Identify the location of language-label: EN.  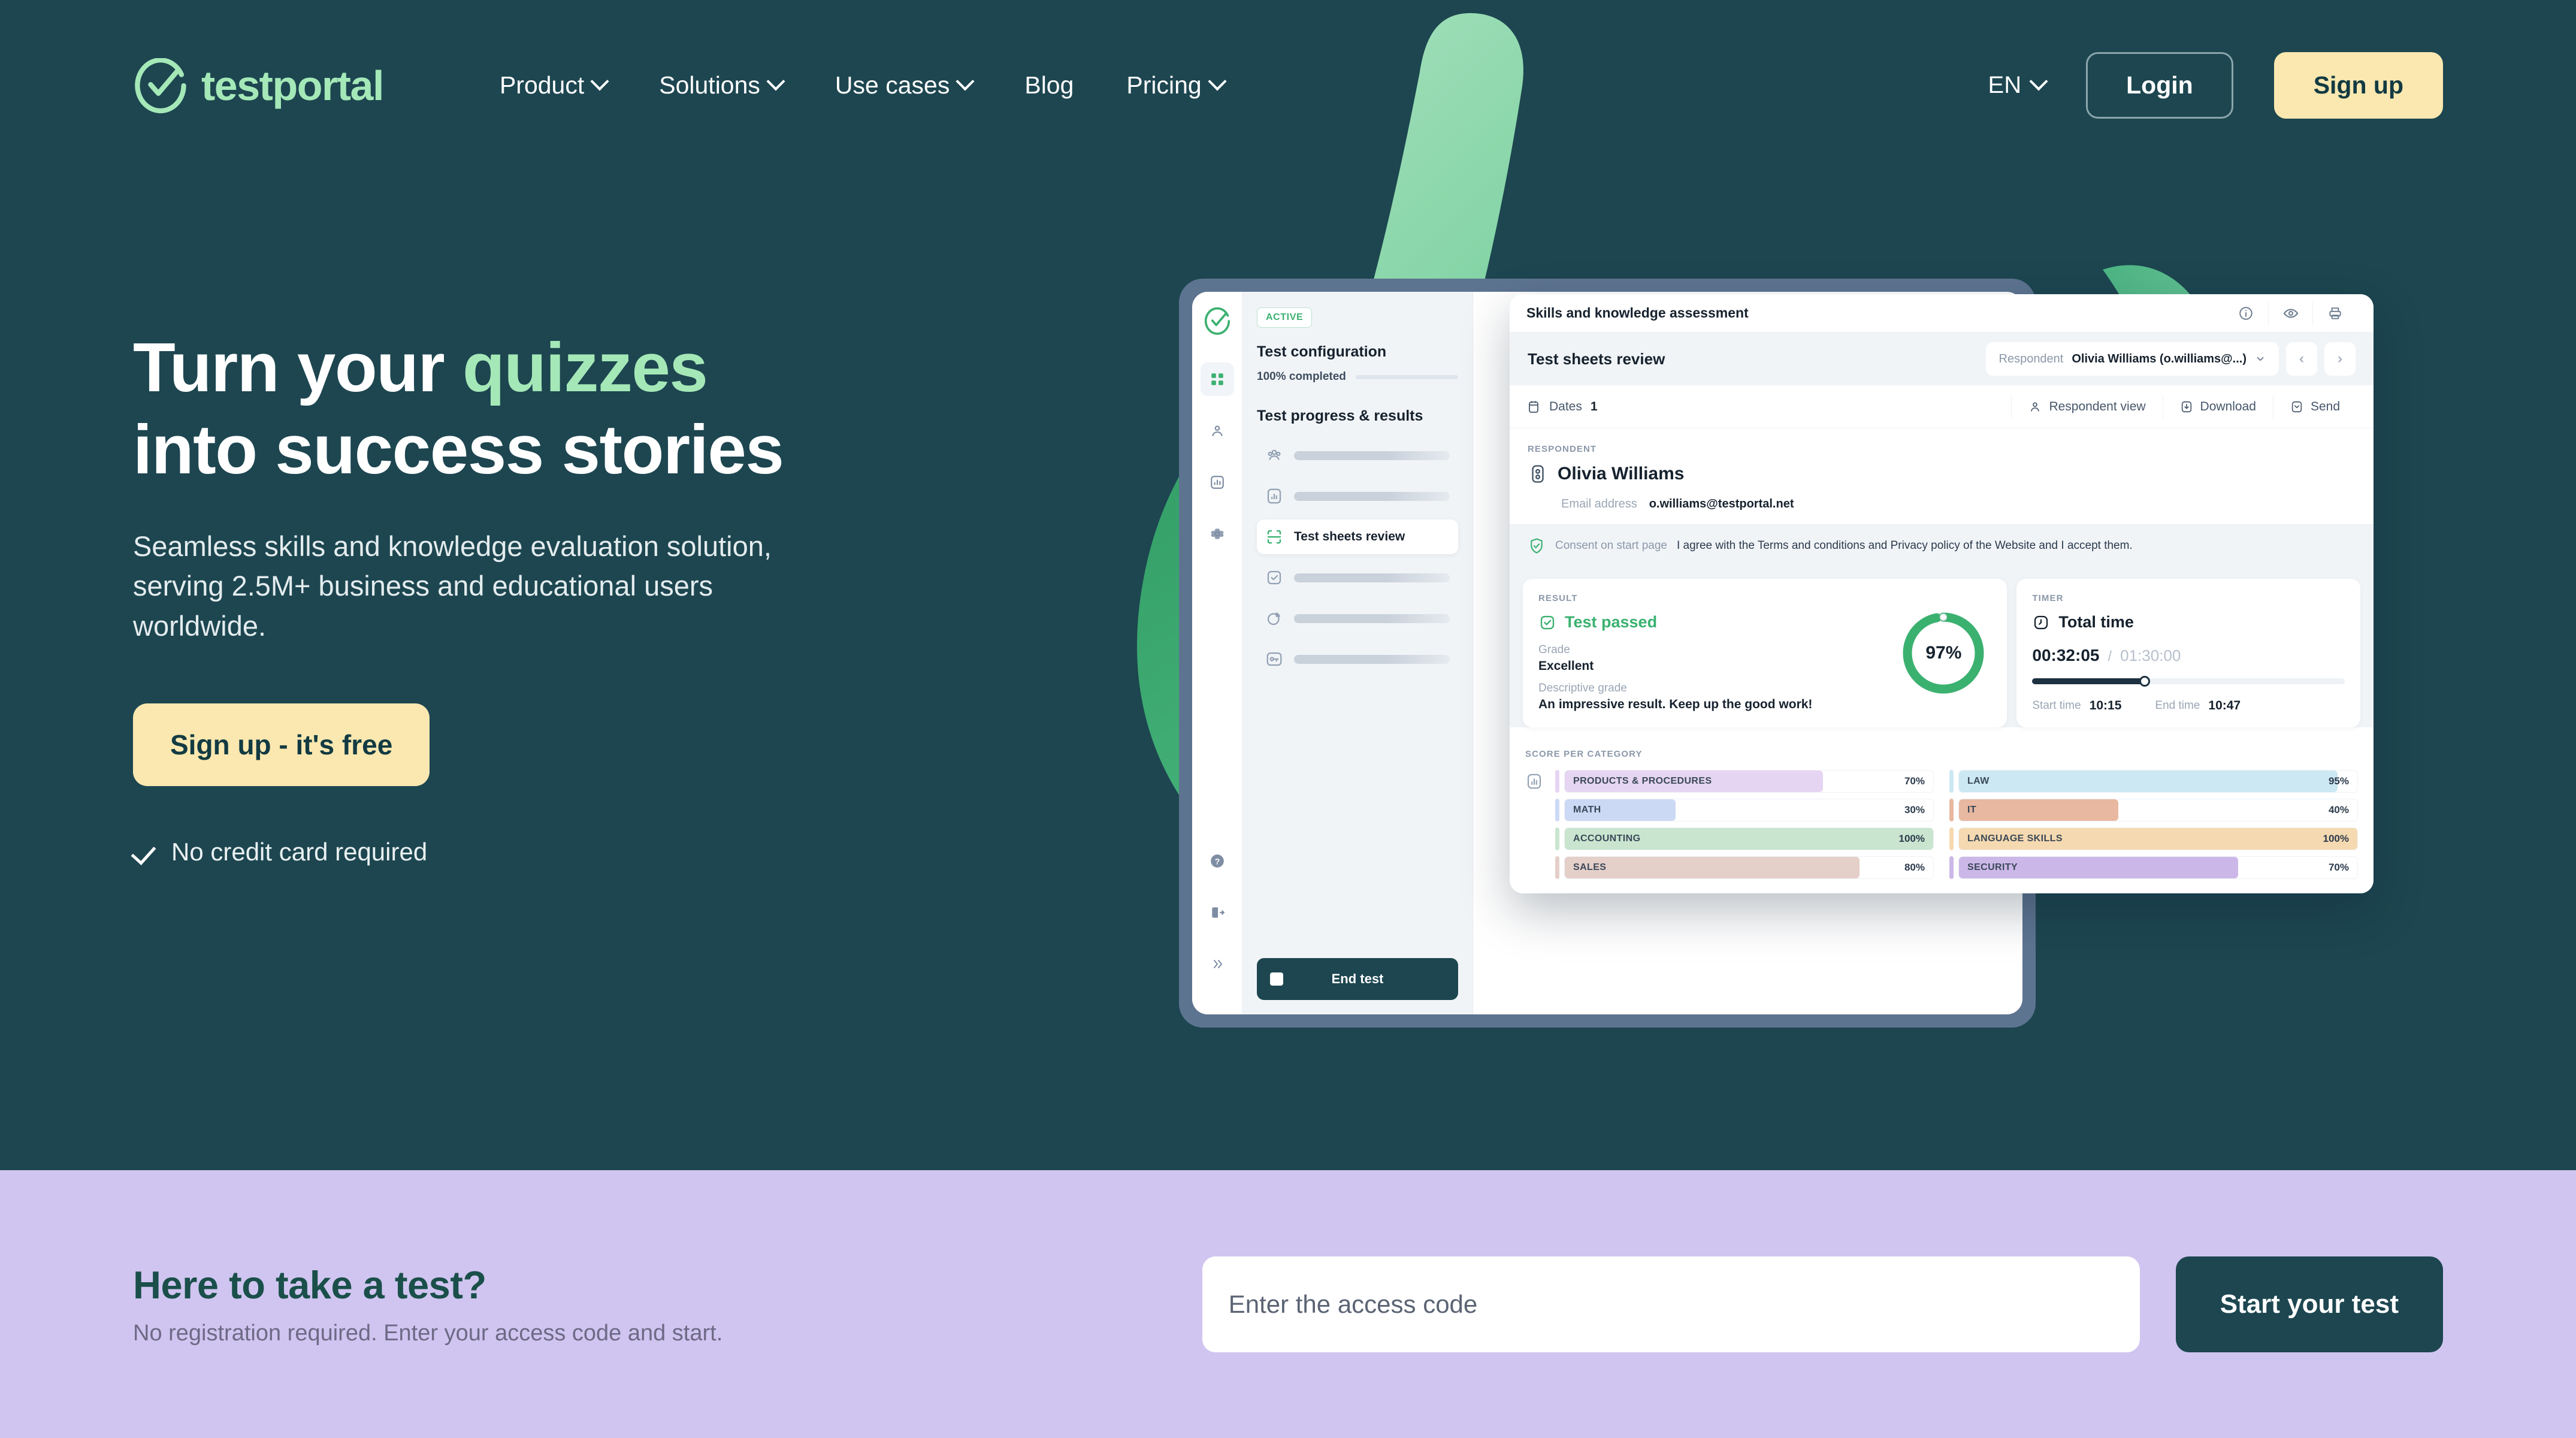
(2005, 85).